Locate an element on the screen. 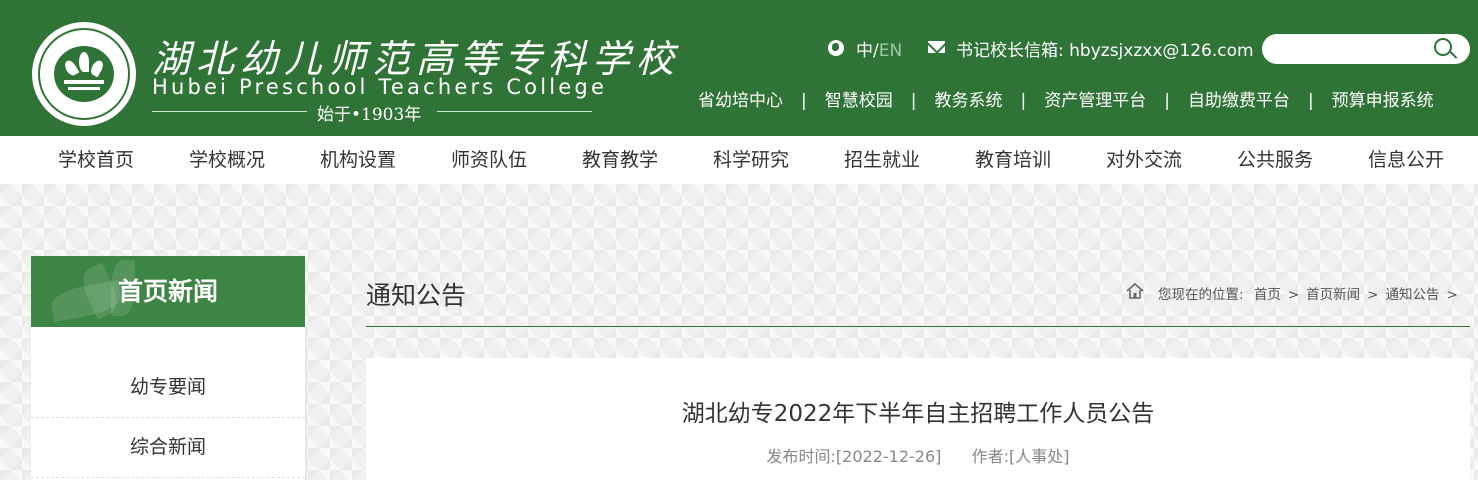 This screenshot has width=1478, height=480. mail-icon is located at coordinates (936, 47).